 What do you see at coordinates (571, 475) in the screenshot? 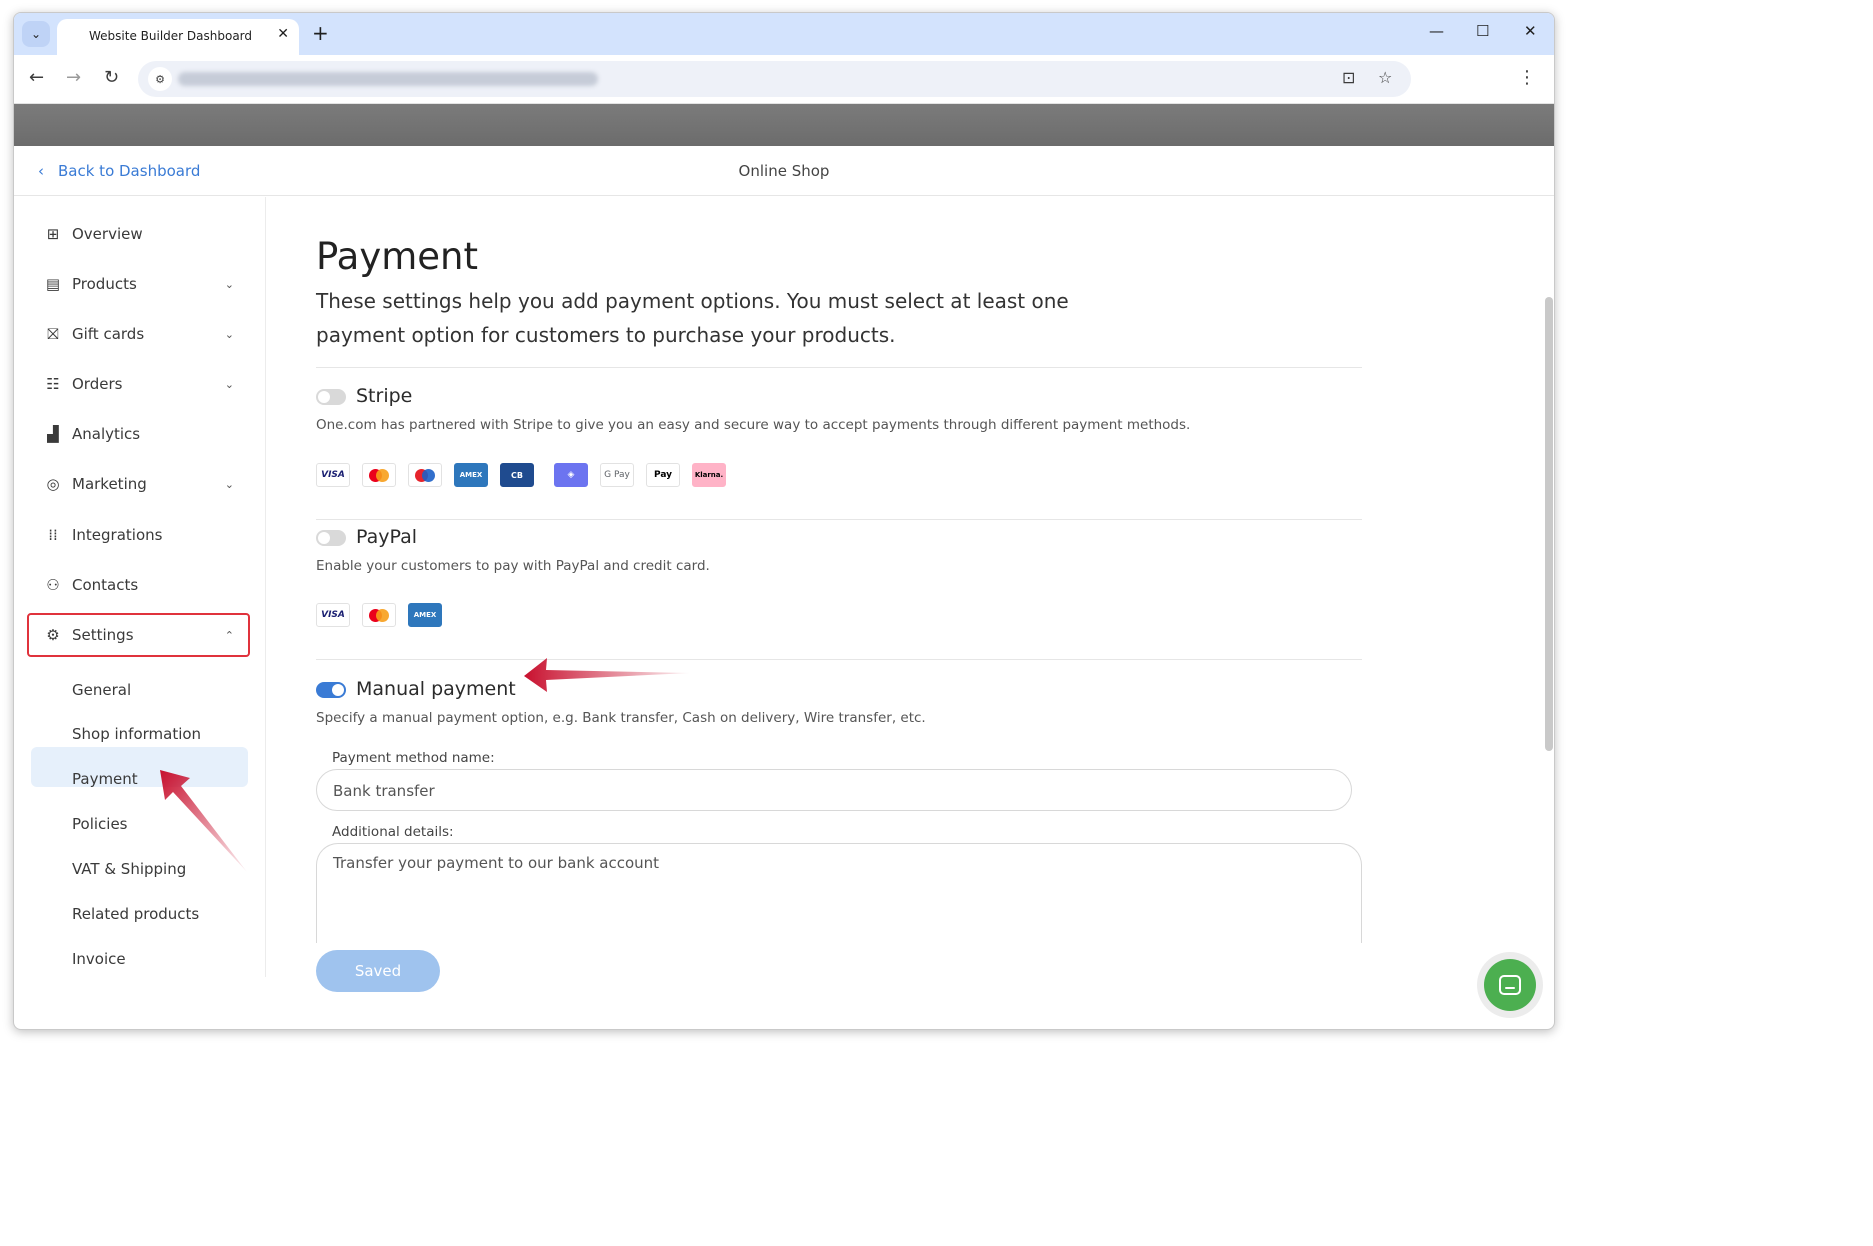
I see `link-icon: ◈` at bounding box center [571, 475].